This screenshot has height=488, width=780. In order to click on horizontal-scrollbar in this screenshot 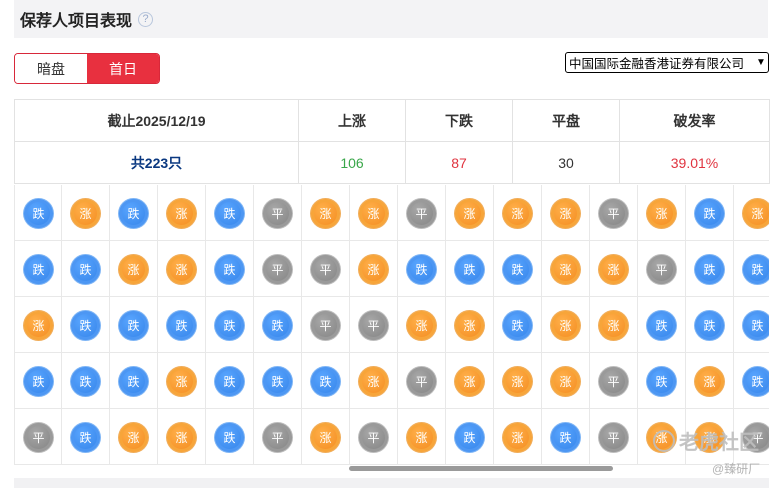, I will do `click(481, 468)`.